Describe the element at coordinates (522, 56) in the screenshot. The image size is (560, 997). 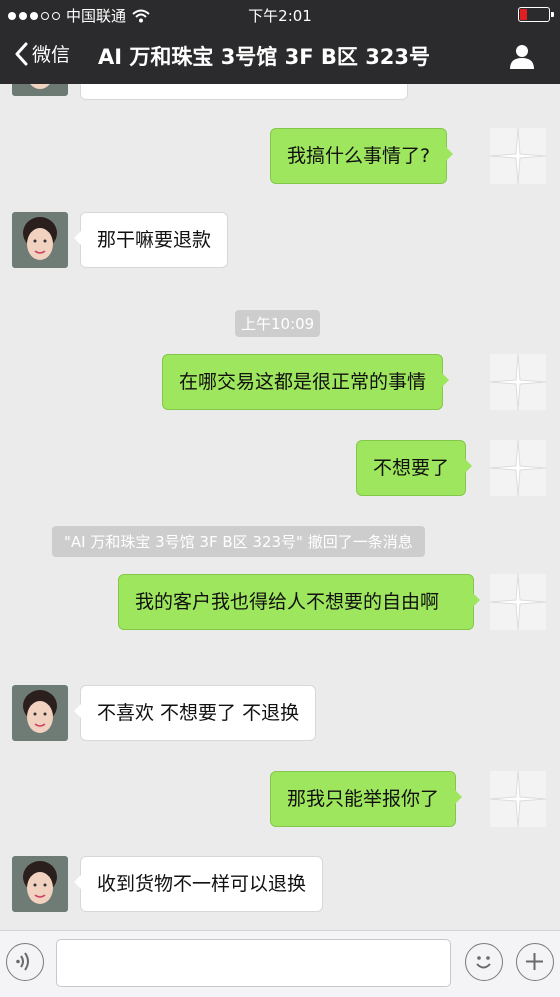
I see `person-icon` at that location.